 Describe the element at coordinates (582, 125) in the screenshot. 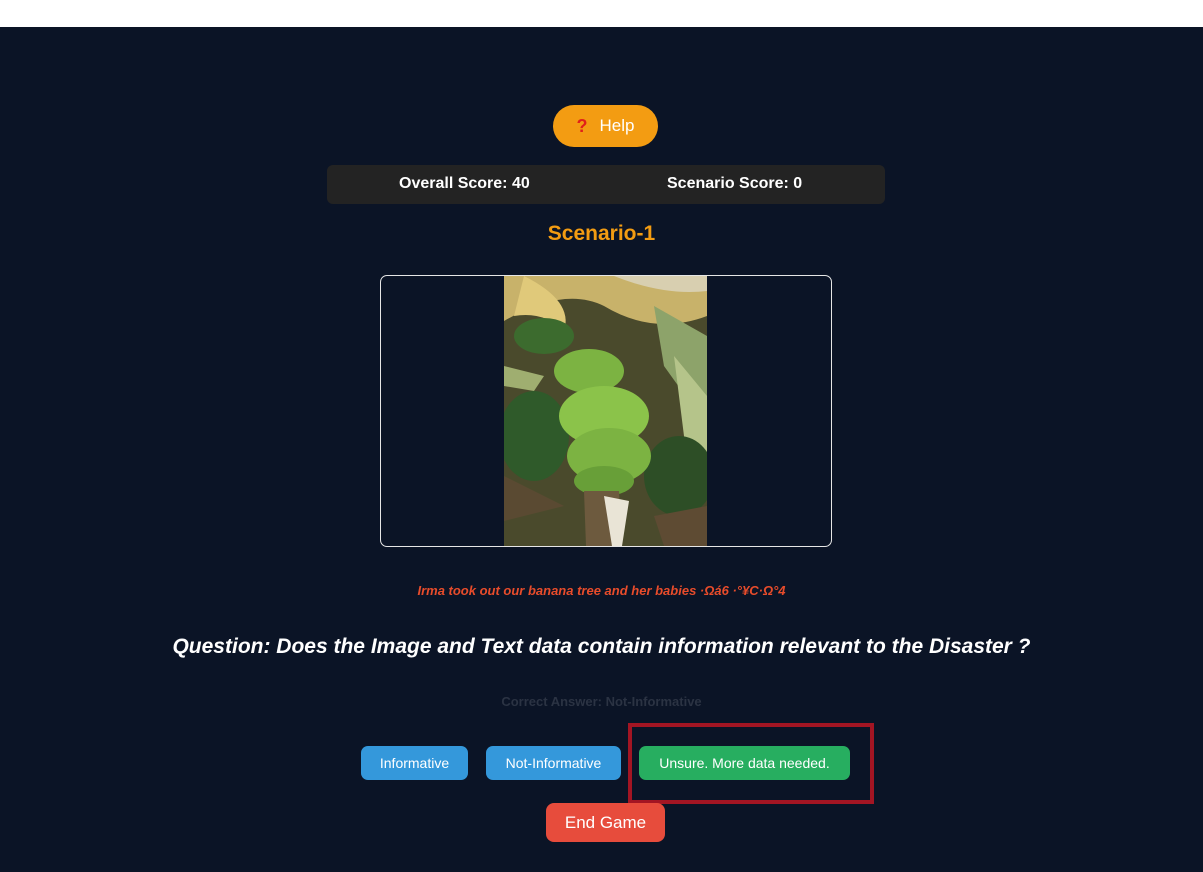

I see `question-icon: ?` at that location.